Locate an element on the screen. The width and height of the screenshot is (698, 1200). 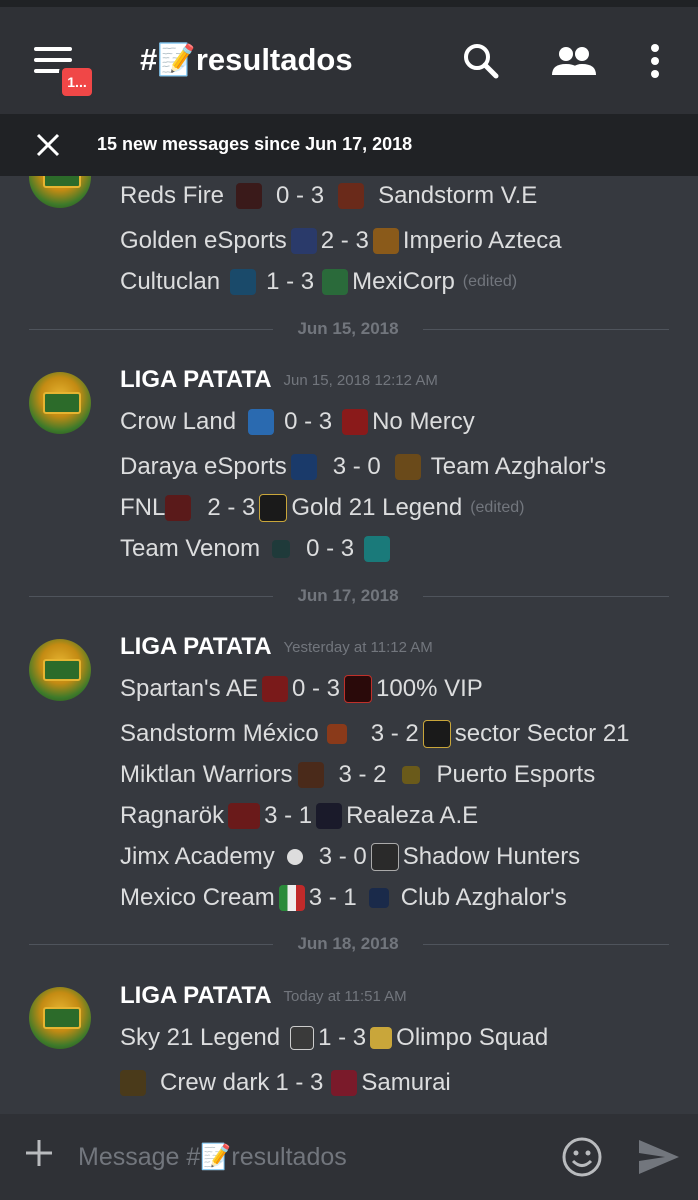
message-input: Message #📝resultados is located at coordinates (212, 1157).